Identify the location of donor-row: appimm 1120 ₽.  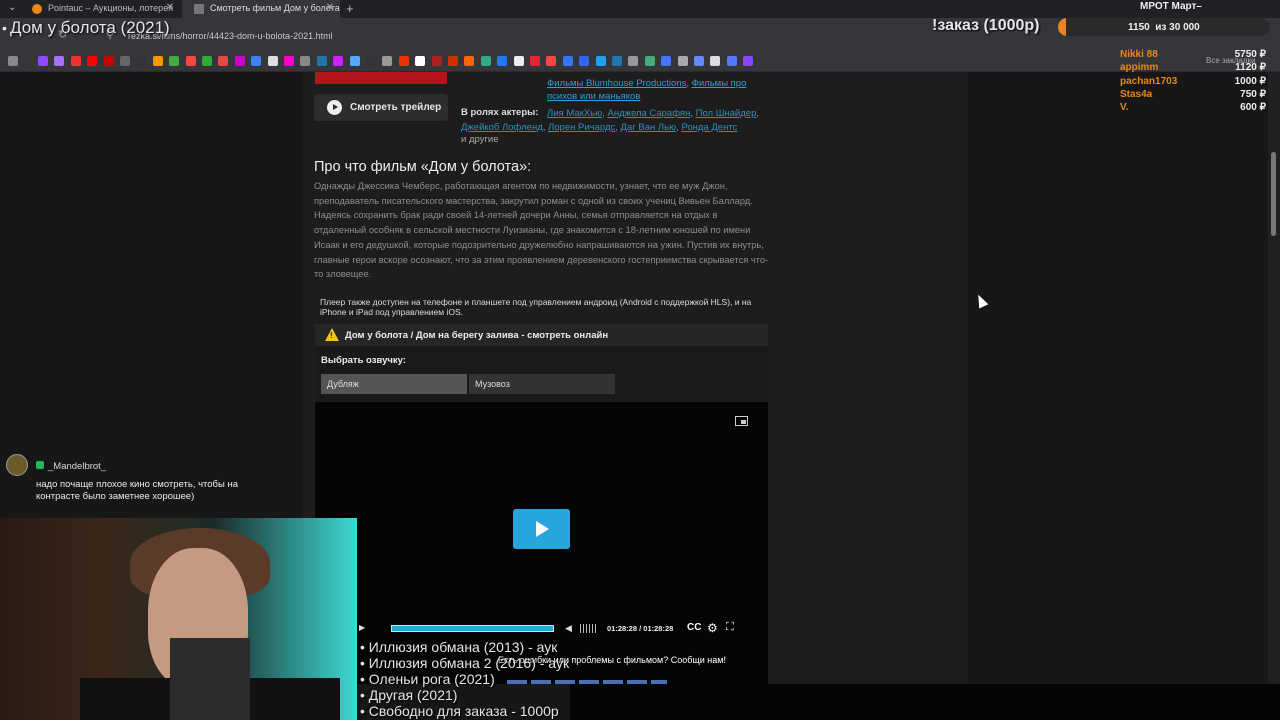
(1193, 68).